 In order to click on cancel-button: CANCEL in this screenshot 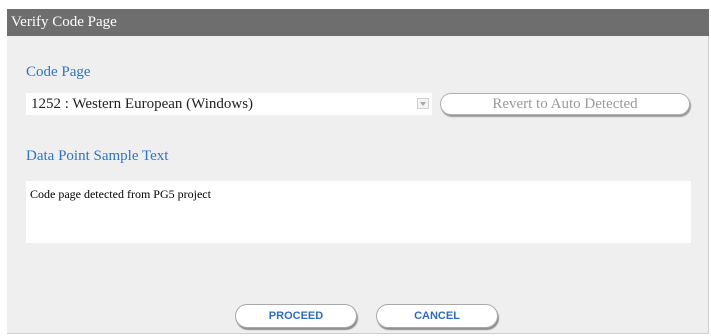, I will do `click(437, 316)`.